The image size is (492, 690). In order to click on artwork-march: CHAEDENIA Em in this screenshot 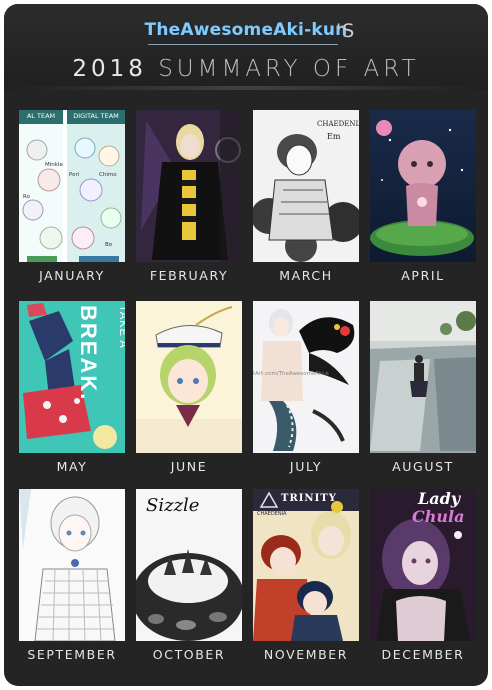, I will do `click(306, 186)`.